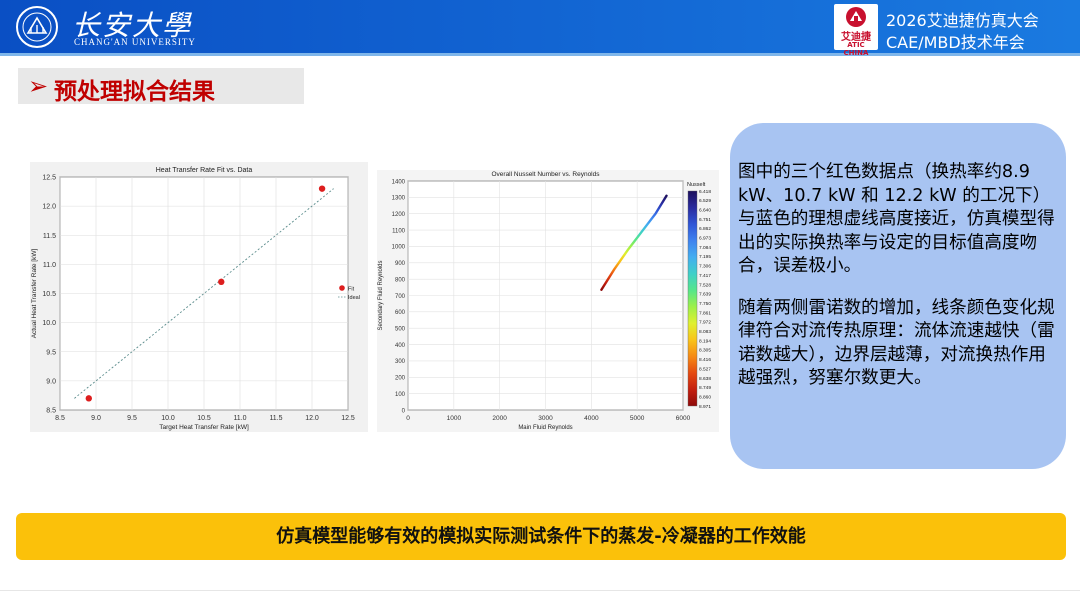 This screenshot has height=601, width=1080. I want to click on legend-ideal-label: Ideal, so click(354, 298).